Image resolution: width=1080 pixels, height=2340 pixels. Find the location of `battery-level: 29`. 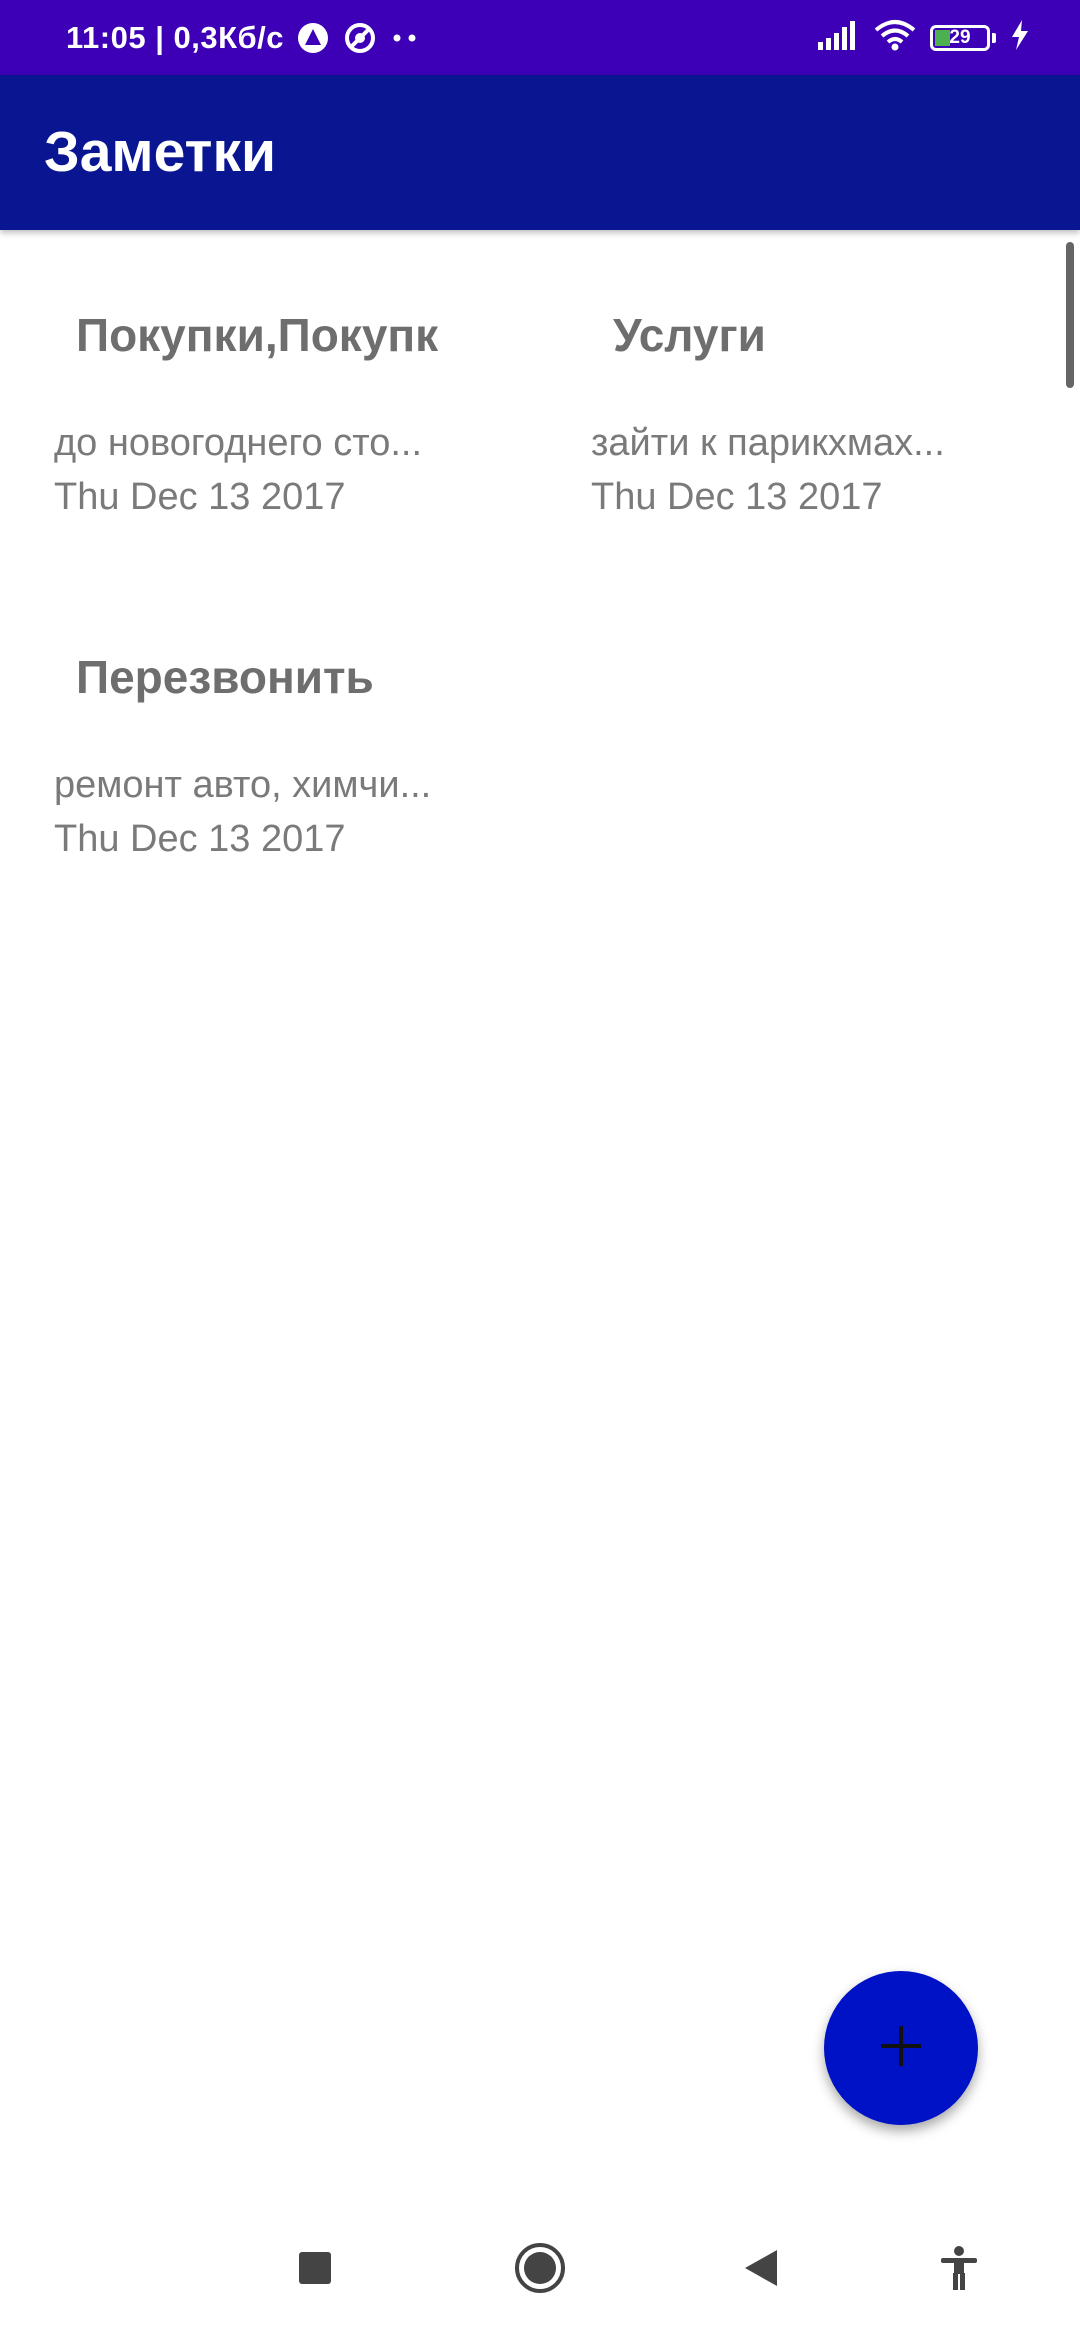

battery-level: 29 is located at coordinates (960, 37).